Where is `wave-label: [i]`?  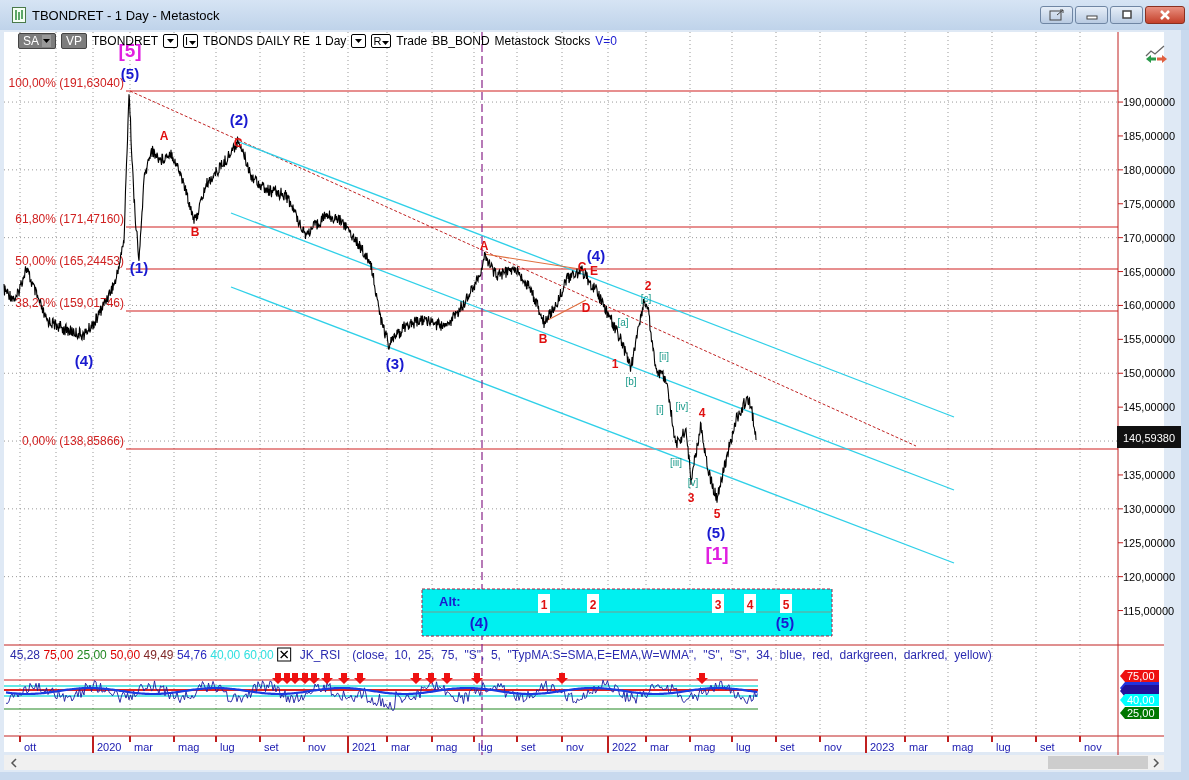 wave-label: [i] is located at coordinates (660, 409).